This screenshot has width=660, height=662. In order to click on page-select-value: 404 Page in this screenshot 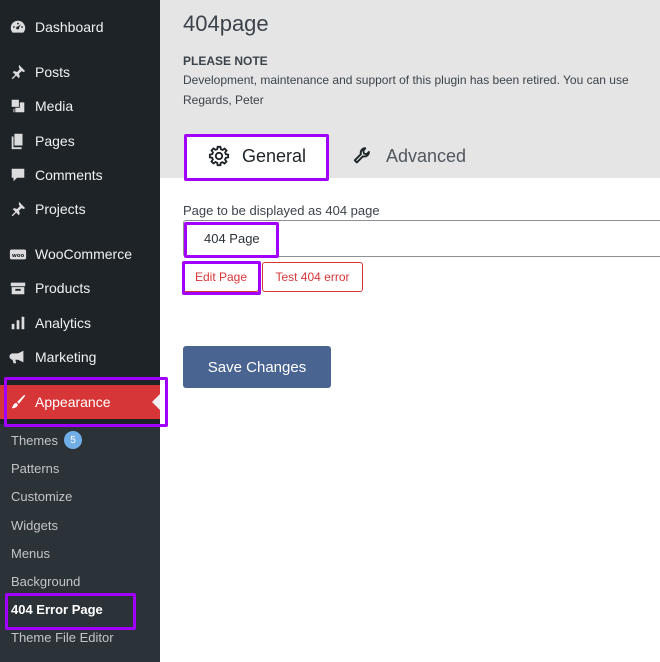, I will do `click(232, 238)`.